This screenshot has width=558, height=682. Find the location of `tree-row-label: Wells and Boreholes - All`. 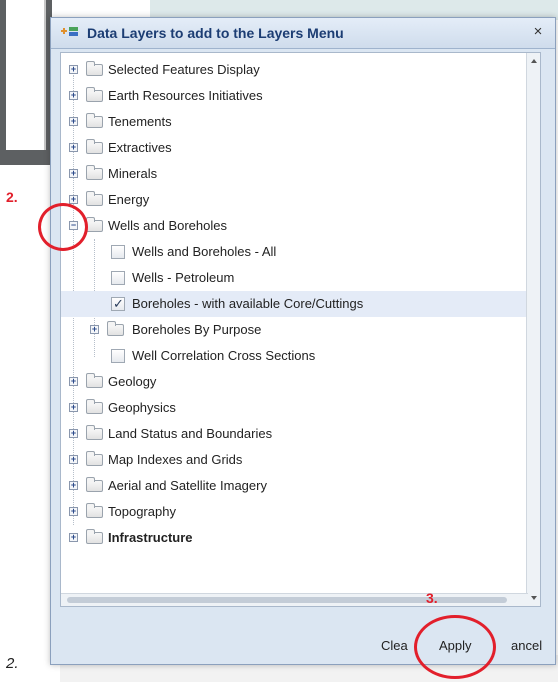

tree-row-label: Wells and Boreholes - All is located at coordinates (204, 251).